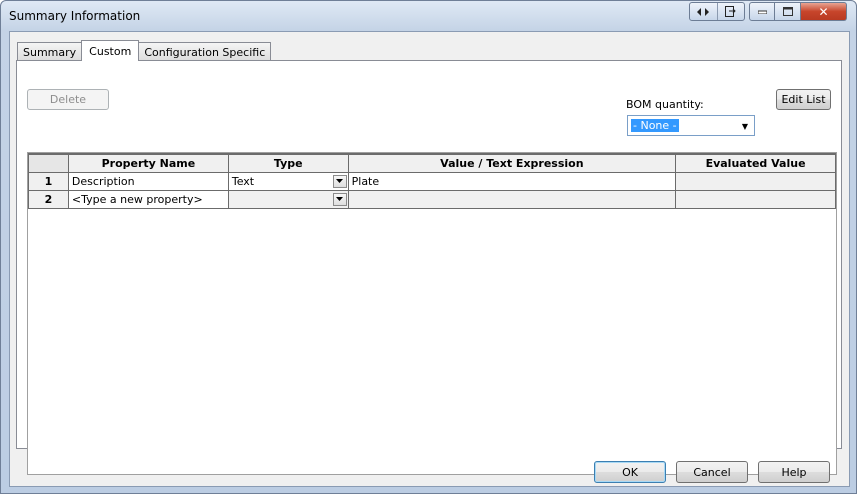  What do you see at coordinates (762, 11) in the screenshot?
I see `minimize-button` at bounding box center [762, 11].